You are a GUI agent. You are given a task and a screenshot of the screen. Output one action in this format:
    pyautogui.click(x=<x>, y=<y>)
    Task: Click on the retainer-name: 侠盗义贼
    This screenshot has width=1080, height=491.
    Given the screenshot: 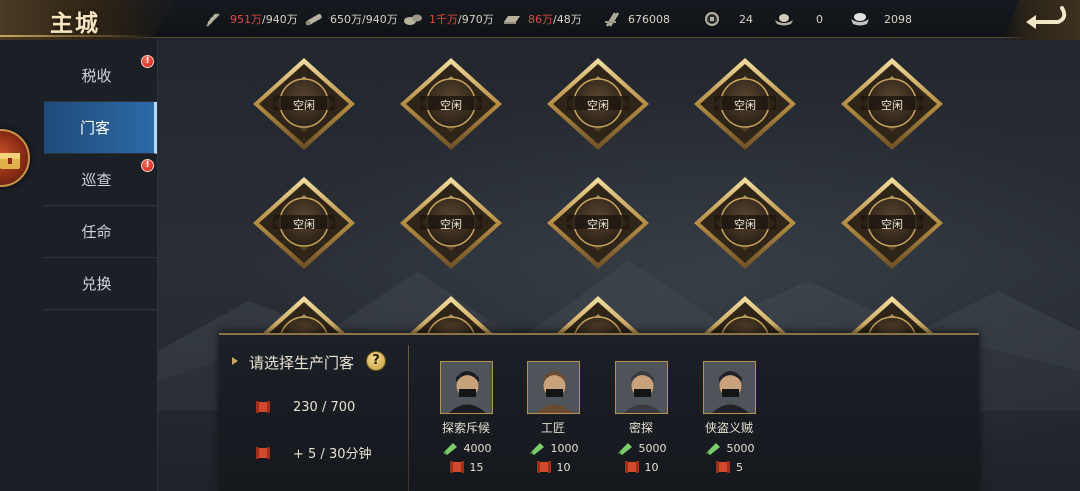 What is the action you would take?
    pyautogui.click(x=728, y=428)
    